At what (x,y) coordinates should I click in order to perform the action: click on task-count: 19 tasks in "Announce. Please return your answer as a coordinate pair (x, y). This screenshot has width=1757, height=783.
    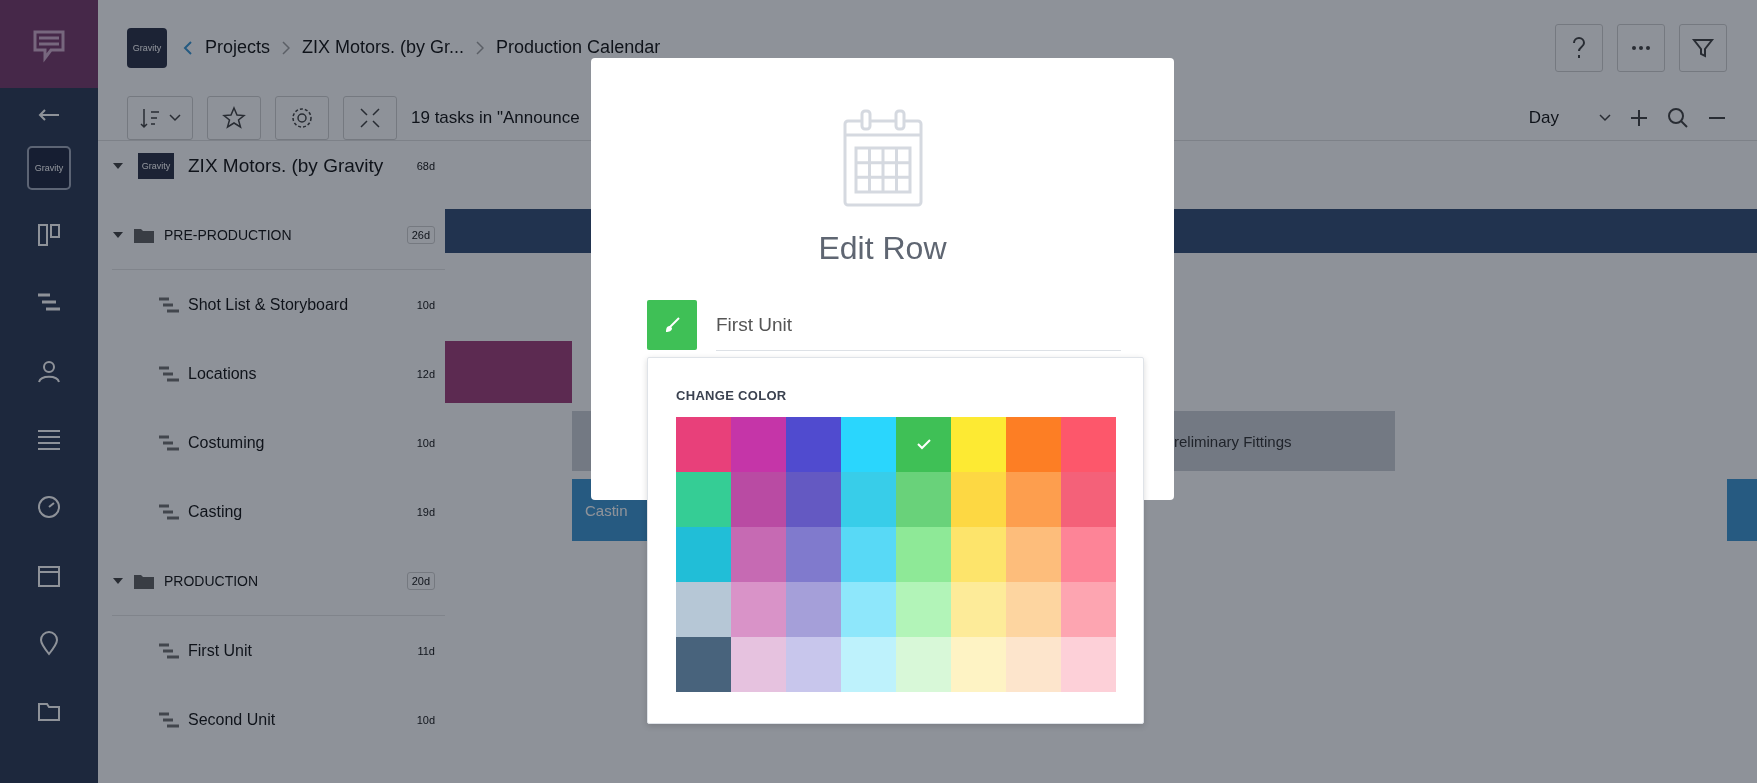
    Looking at the image, I should click on (495, 117).